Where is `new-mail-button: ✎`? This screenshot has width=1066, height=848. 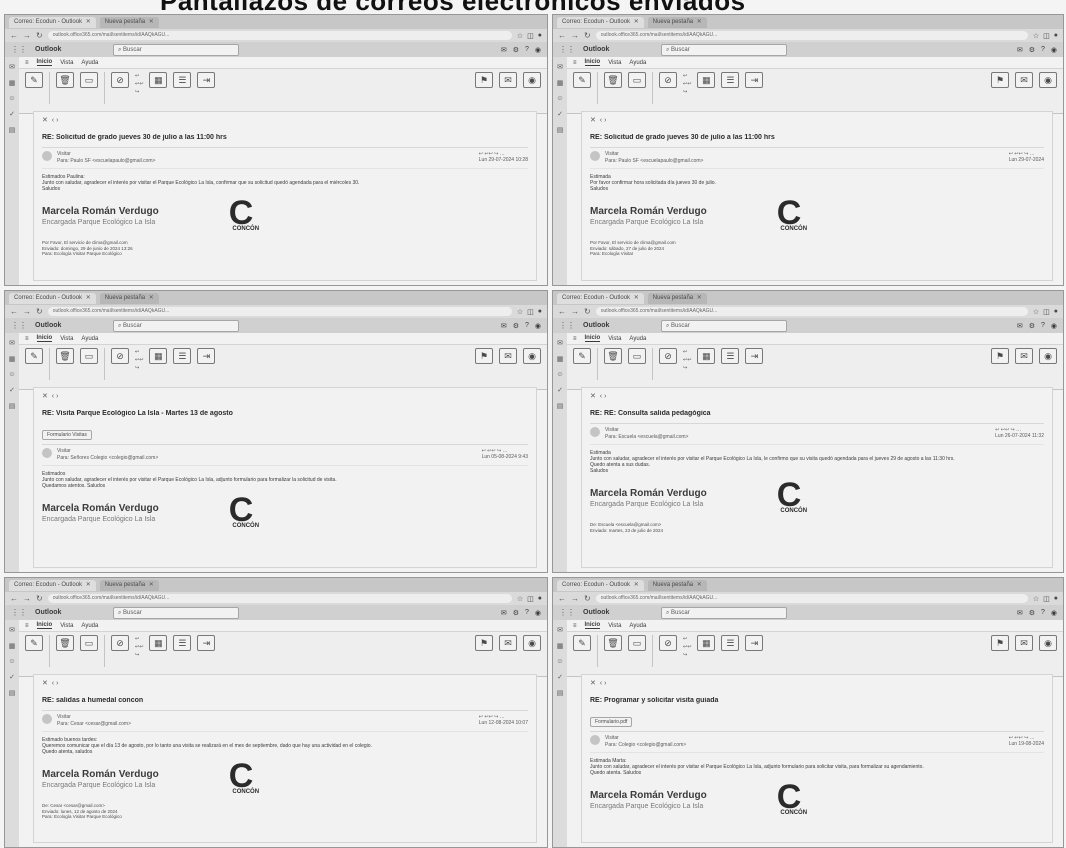
new-mail-button: ✎ is located at coordinates (582, 356).